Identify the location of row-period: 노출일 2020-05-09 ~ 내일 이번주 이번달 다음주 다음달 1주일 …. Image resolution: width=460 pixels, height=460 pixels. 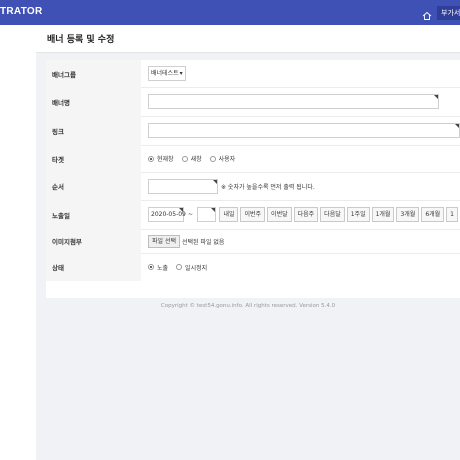
(253, 215).